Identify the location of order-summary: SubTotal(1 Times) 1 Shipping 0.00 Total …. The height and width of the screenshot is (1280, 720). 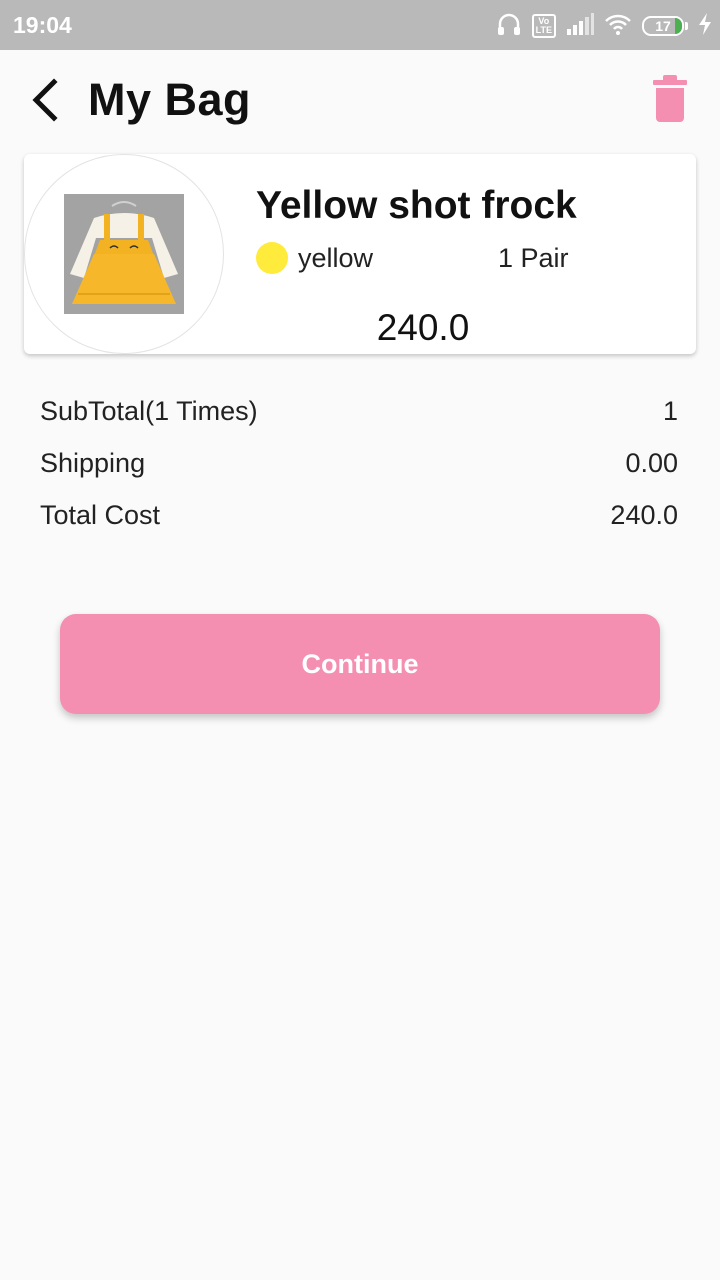
(359, 474).